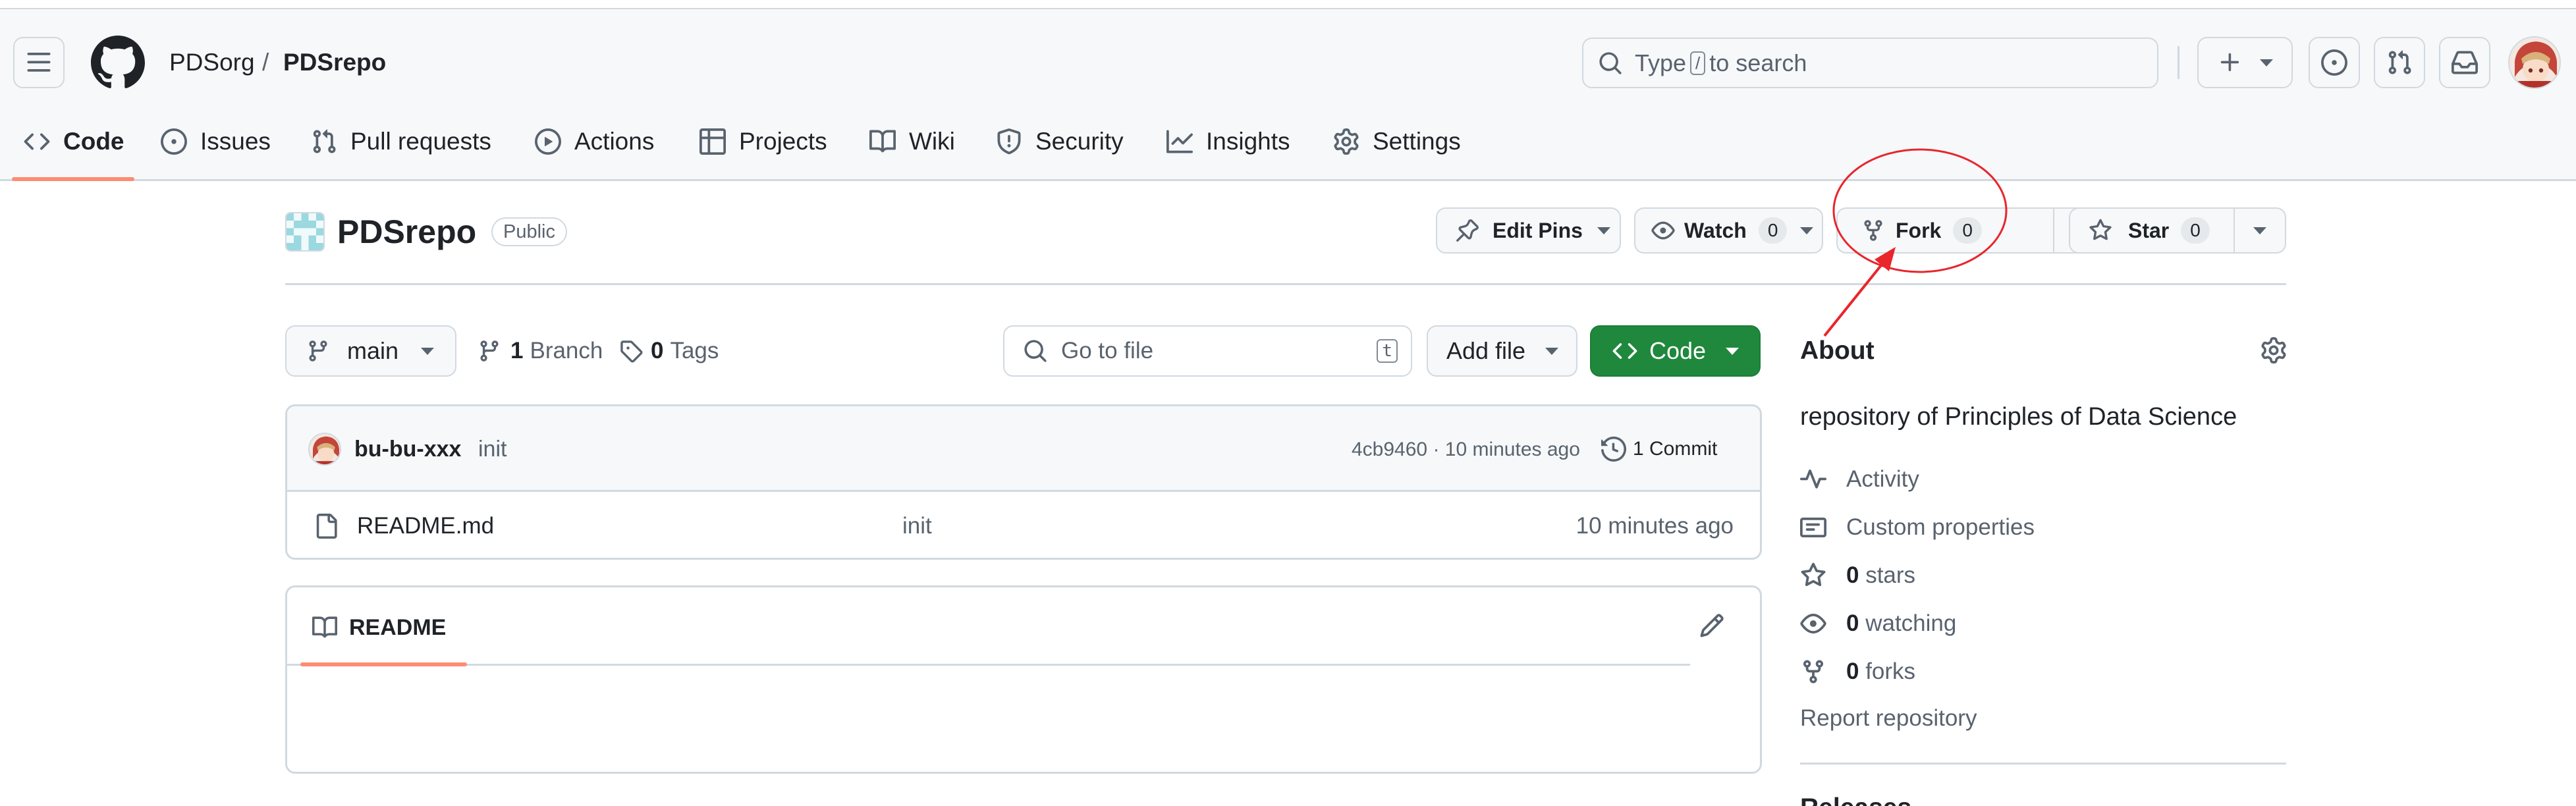 Image resolution: width=2576 pixels, height=806 pixels. I want to click on about-heading: About, so click(1837, 350).